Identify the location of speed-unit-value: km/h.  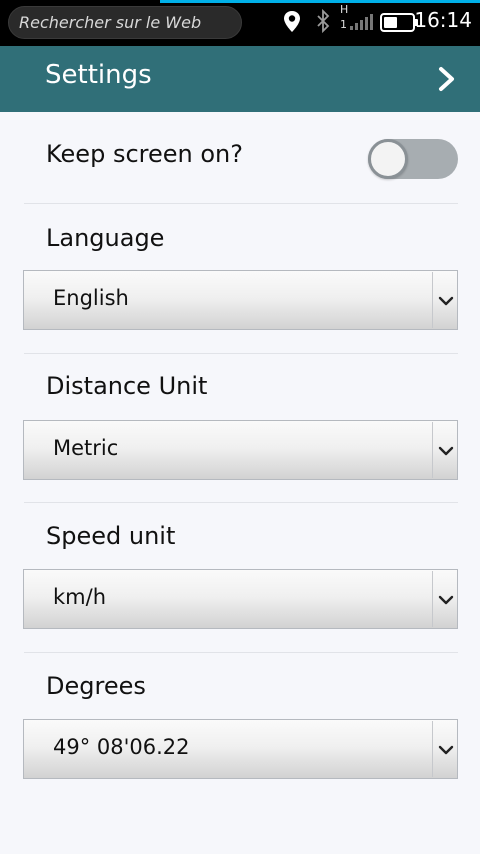
(80, 597).